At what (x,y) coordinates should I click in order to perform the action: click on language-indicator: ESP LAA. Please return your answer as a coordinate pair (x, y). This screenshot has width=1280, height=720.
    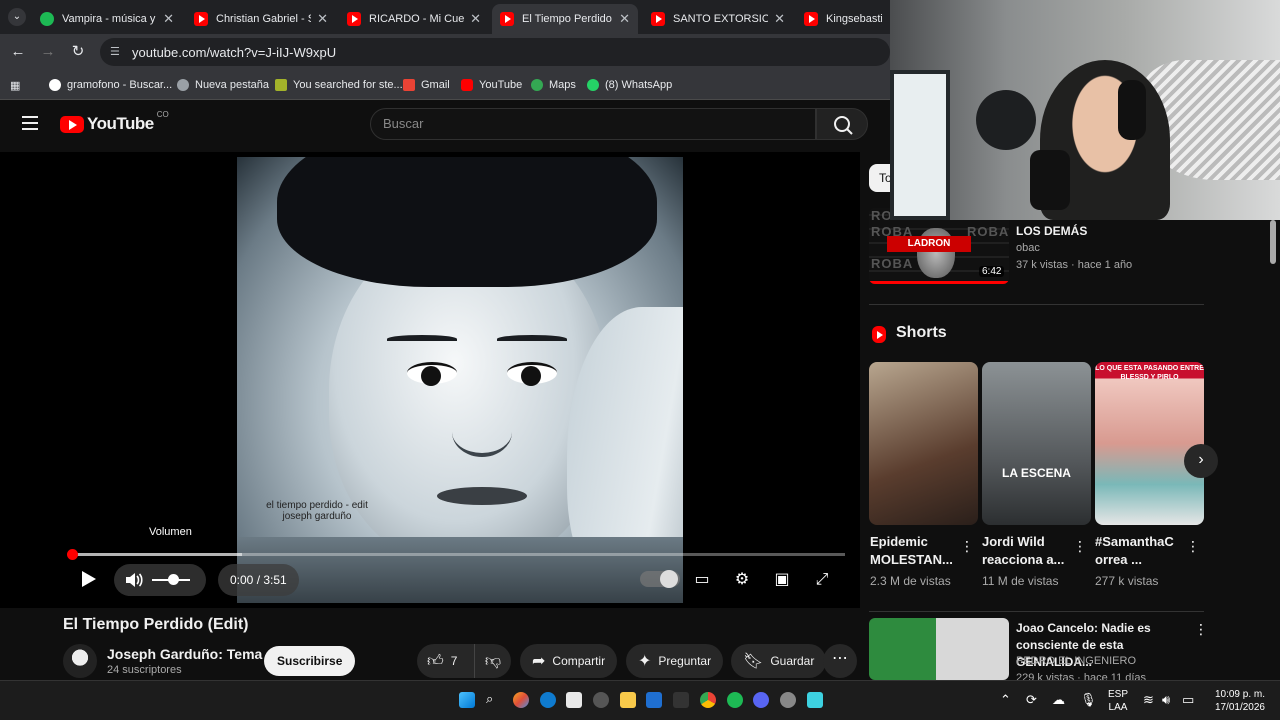
    Looking at the image, I should click on (1118, 701).